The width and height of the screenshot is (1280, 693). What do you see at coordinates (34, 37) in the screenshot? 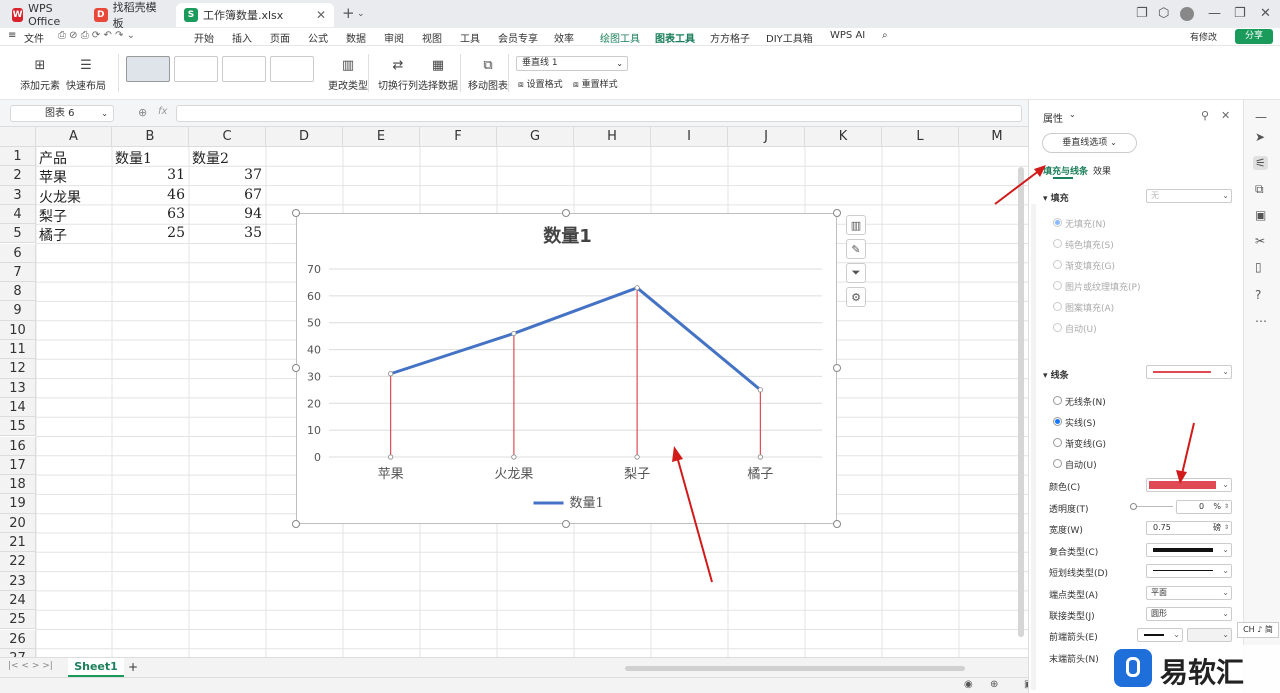
I see `menu-file: 文件` at bounding box center [34, 37].